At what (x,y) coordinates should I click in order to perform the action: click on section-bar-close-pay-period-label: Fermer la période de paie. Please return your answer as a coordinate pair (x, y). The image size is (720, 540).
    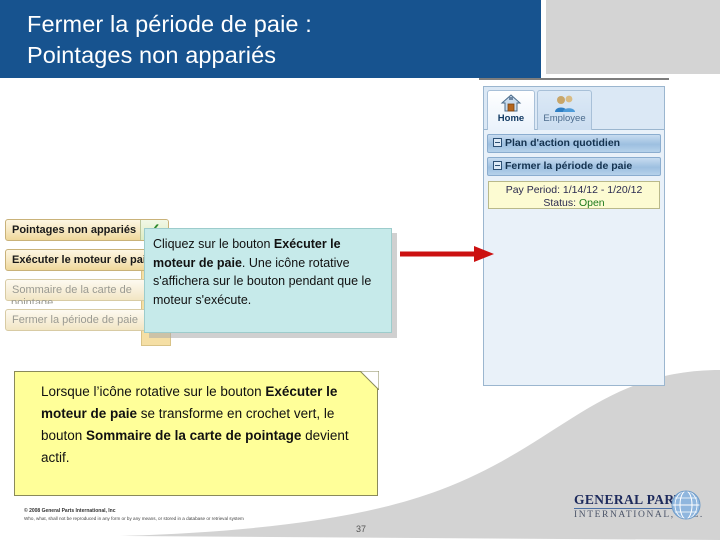
    Looking at the image, I should click on (569, 166).